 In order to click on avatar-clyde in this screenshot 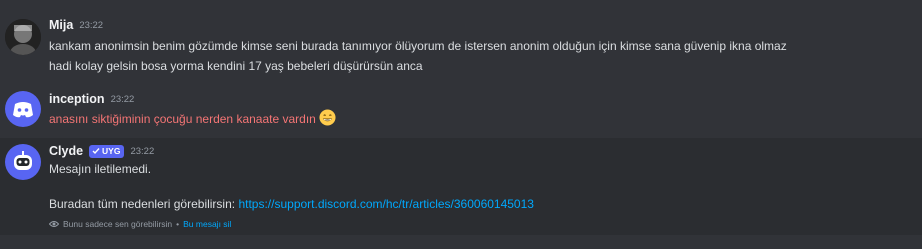, I will do `click(23, 162)`.